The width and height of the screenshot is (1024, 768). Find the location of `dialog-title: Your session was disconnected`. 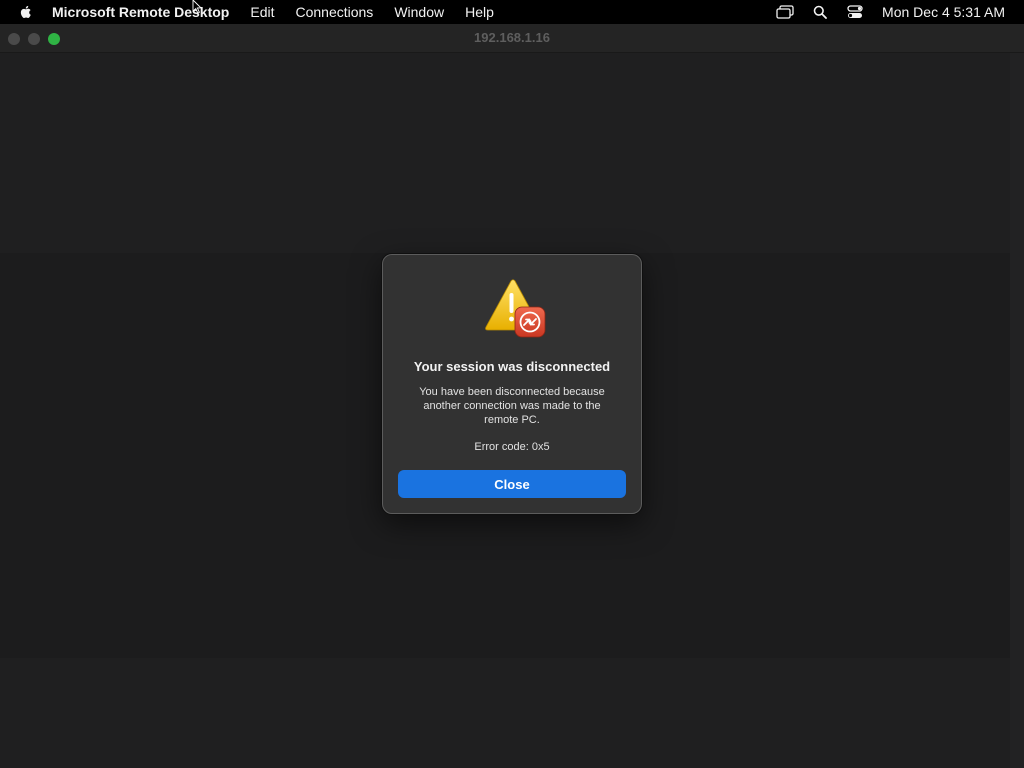

dialog-title: Your session was disconnected is located at coordinates (512, 366).